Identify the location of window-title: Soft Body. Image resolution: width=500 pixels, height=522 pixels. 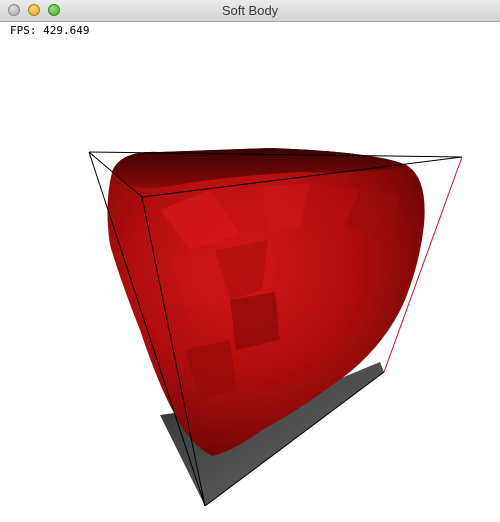
(250, 10).